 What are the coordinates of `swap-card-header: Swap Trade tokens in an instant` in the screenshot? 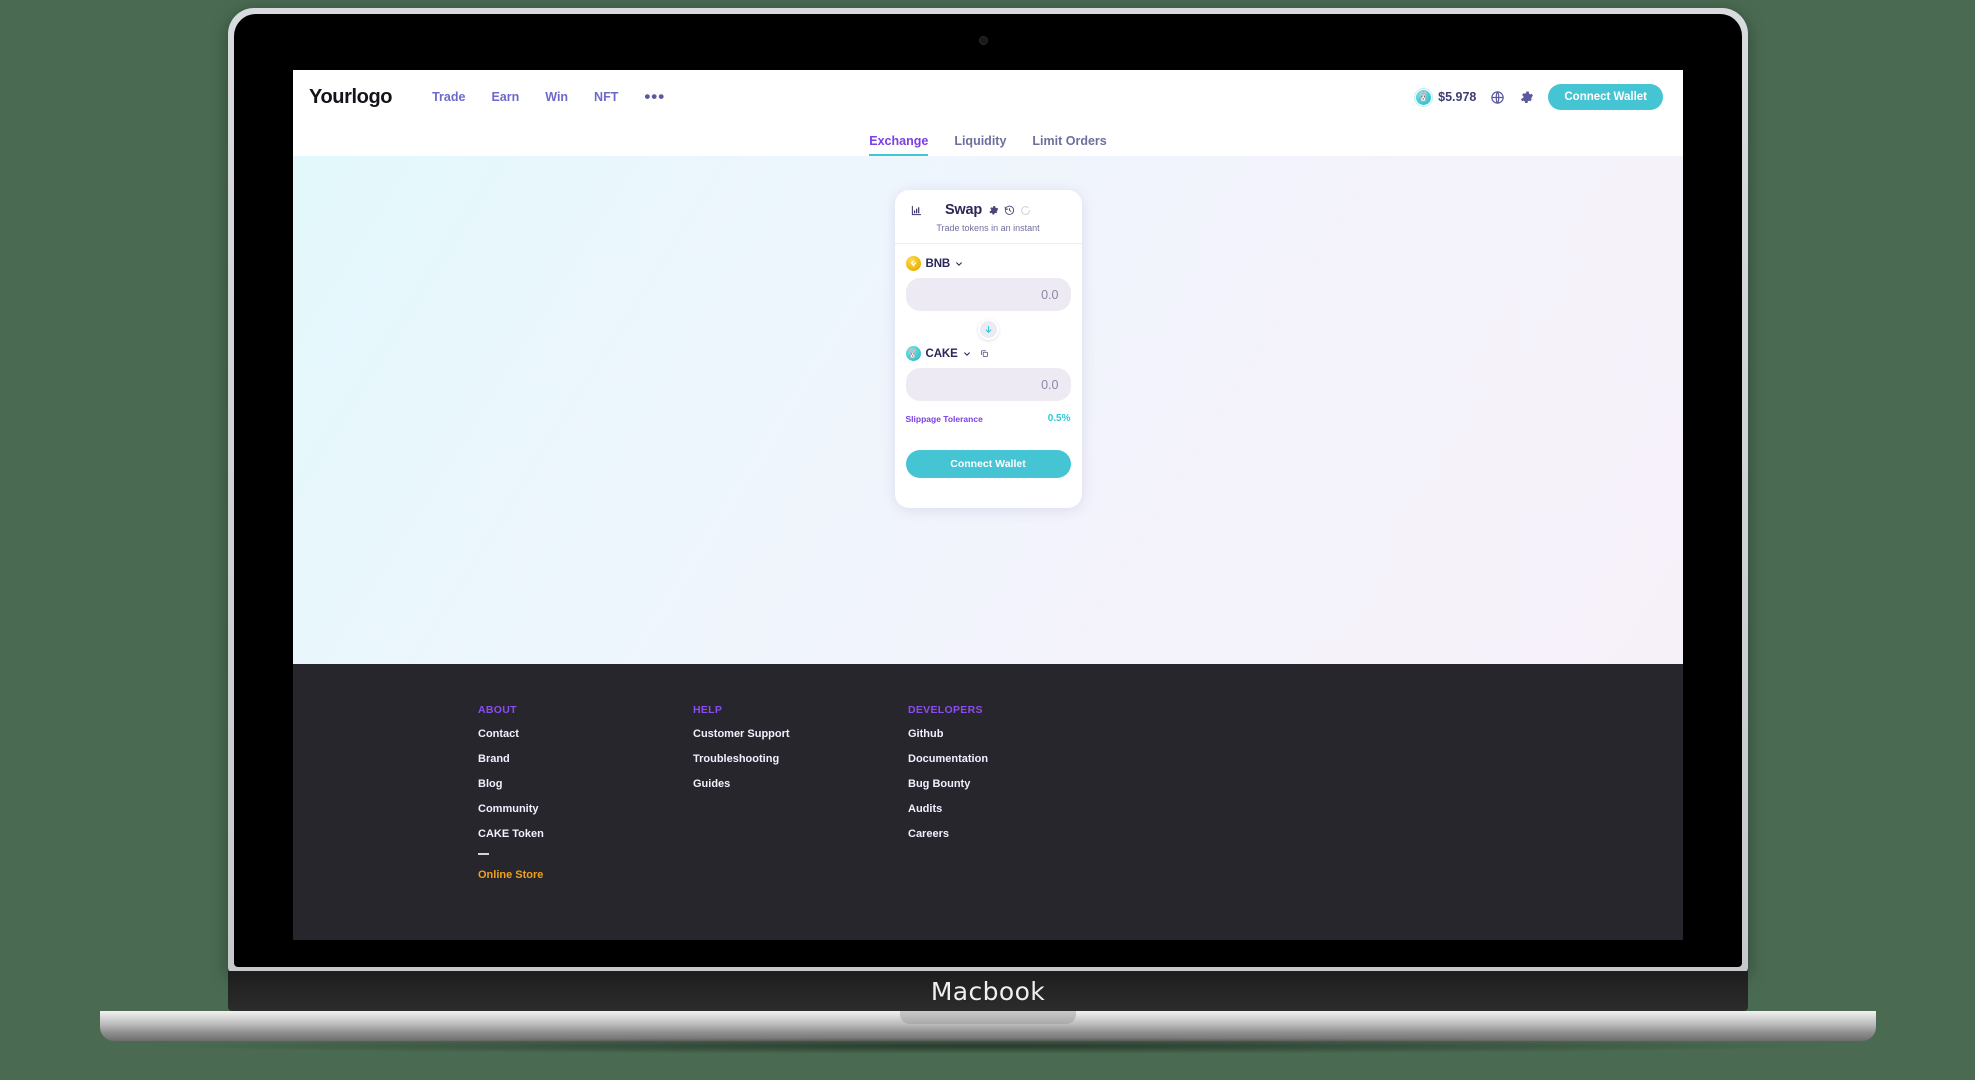 It's located at (988, 217).